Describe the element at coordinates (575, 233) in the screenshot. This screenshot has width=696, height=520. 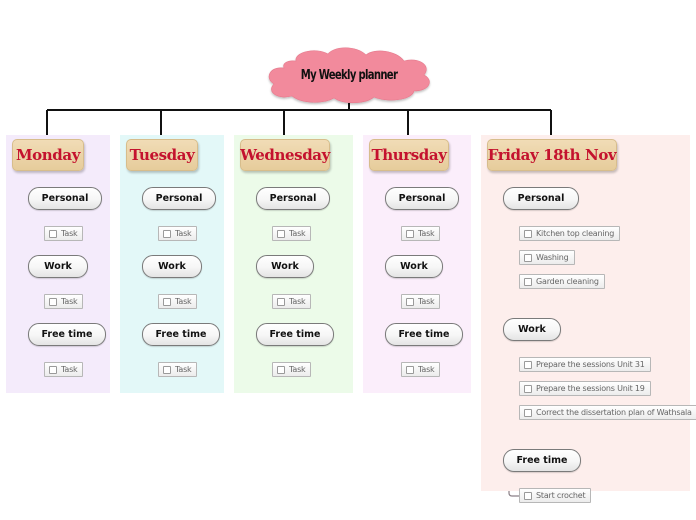
I see `task-label: Kitchen top cleaning` at that location.